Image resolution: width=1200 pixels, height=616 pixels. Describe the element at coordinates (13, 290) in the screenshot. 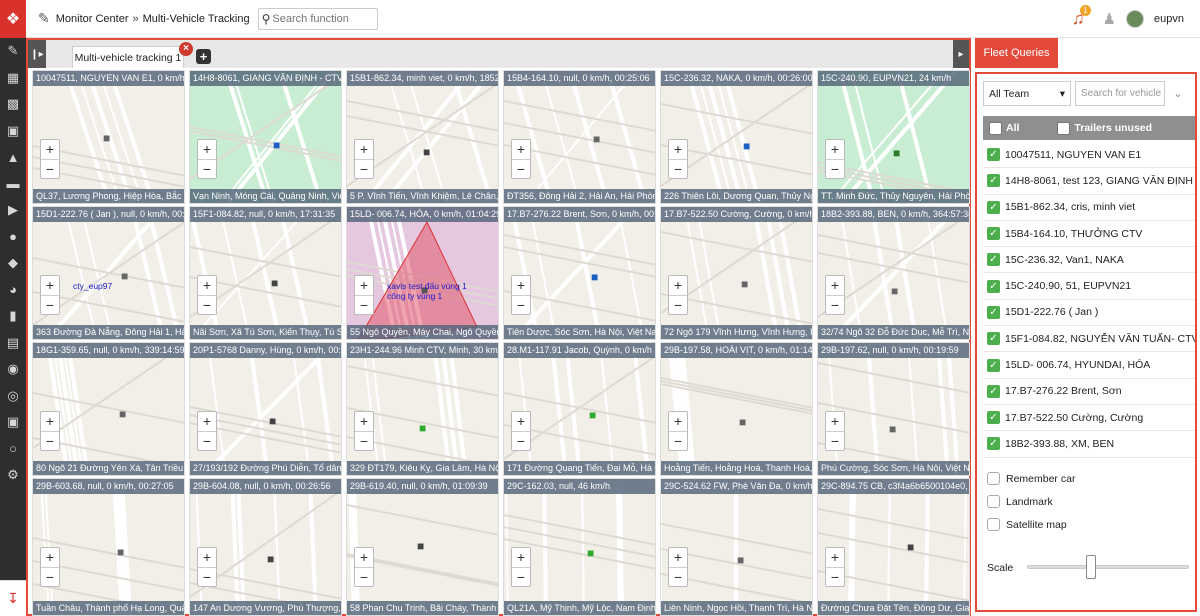

I see `gauge-icon: ◕` at that location.